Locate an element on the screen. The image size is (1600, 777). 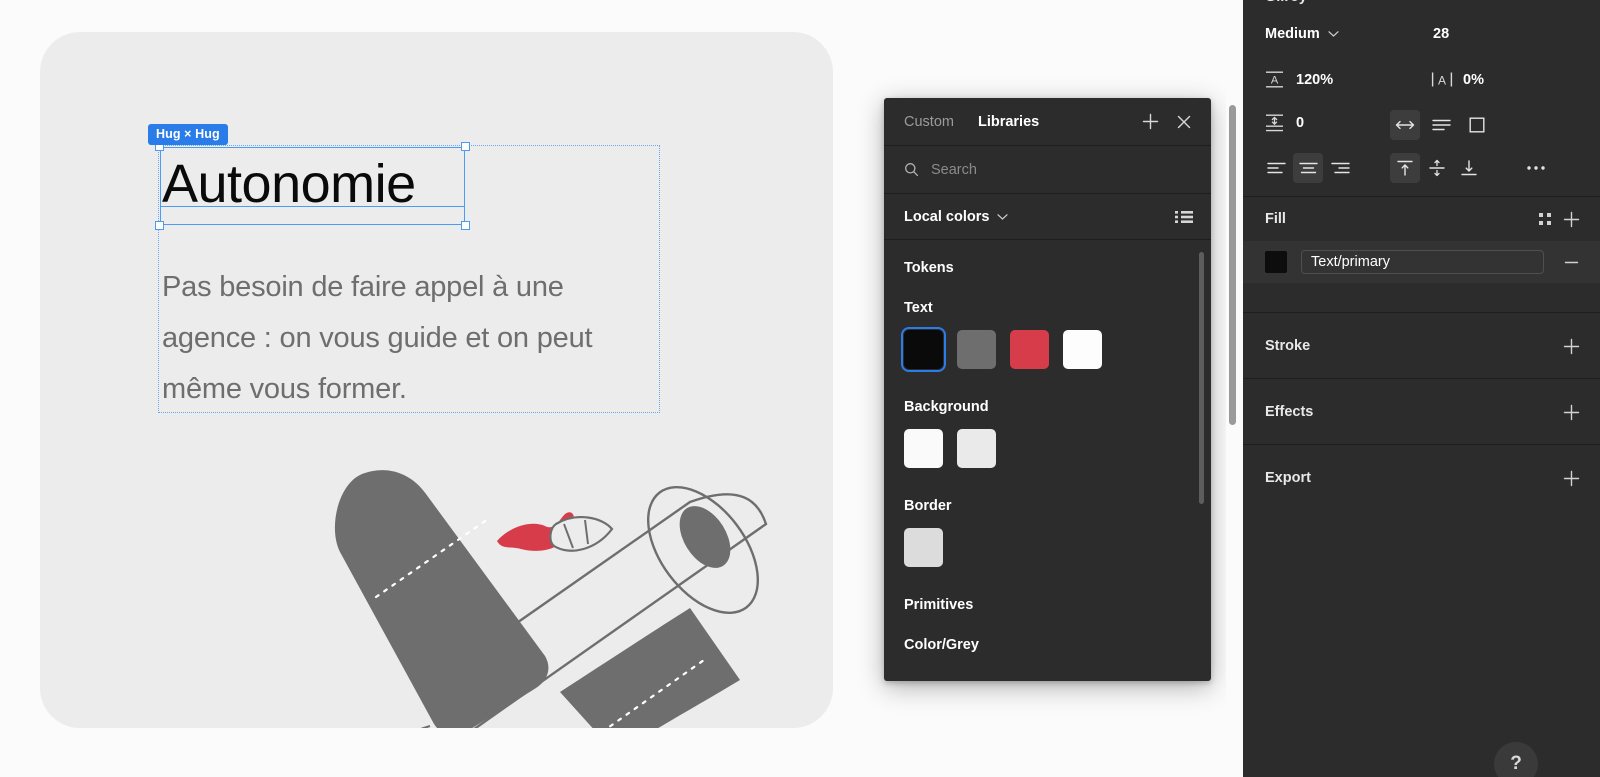
resize-mode-group is located at coordinates (1441, 125).